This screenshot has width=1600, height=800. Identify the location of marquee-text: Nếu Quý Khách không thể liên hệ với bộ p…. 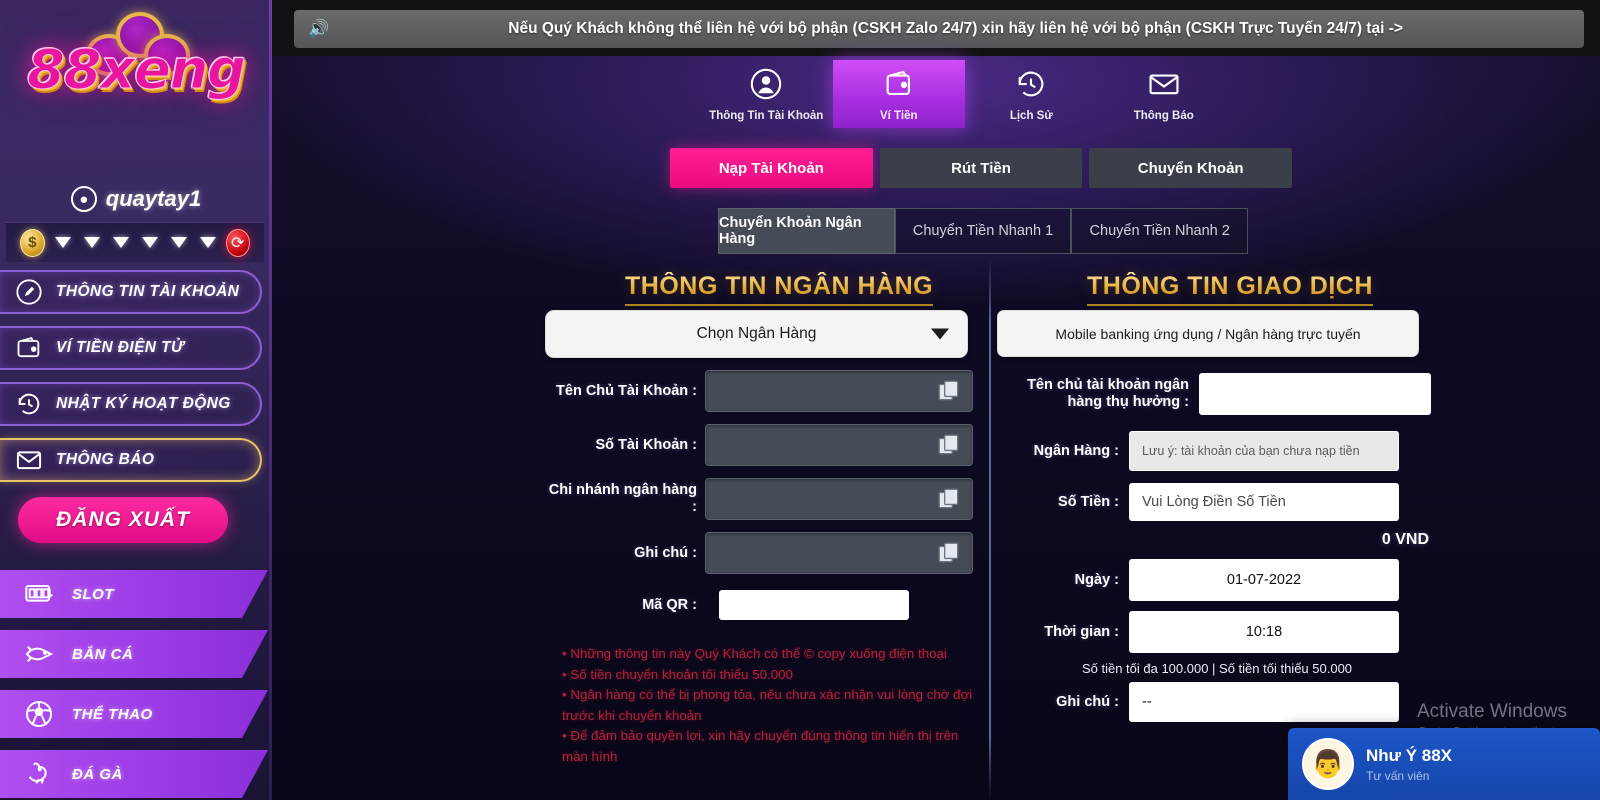
(955, 28).